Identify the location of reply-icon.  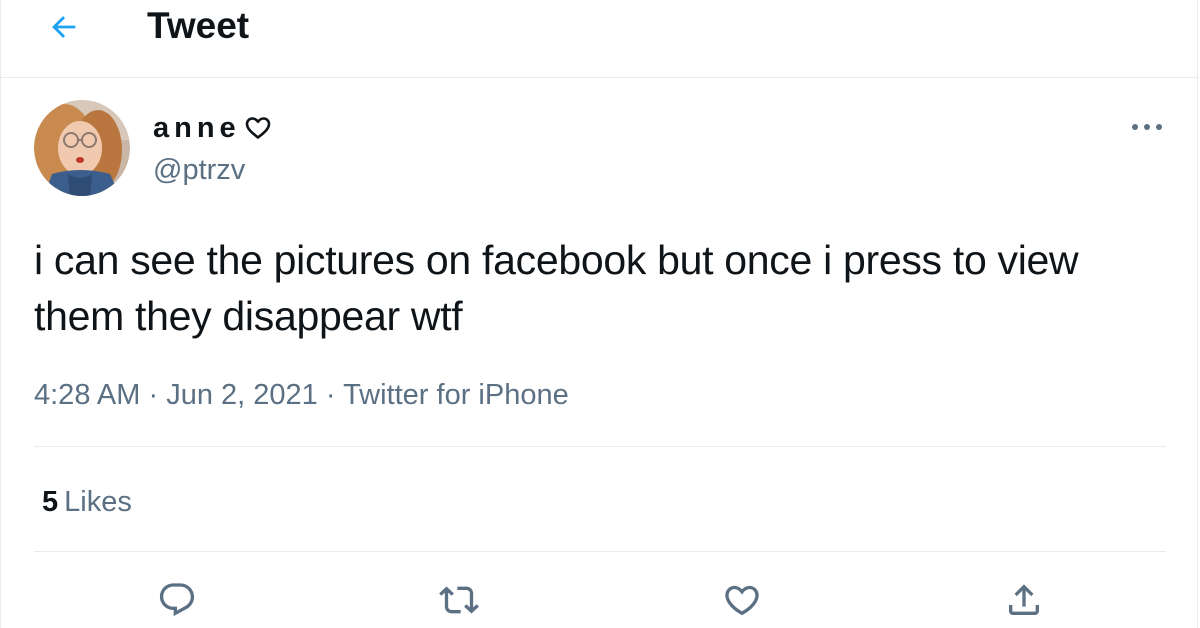
(177, 600).